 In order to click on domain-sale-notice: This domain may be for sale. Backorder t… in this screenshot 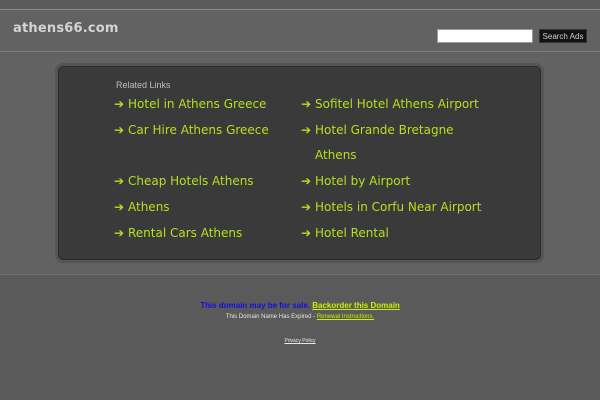, I will do `click(300, 305)`.